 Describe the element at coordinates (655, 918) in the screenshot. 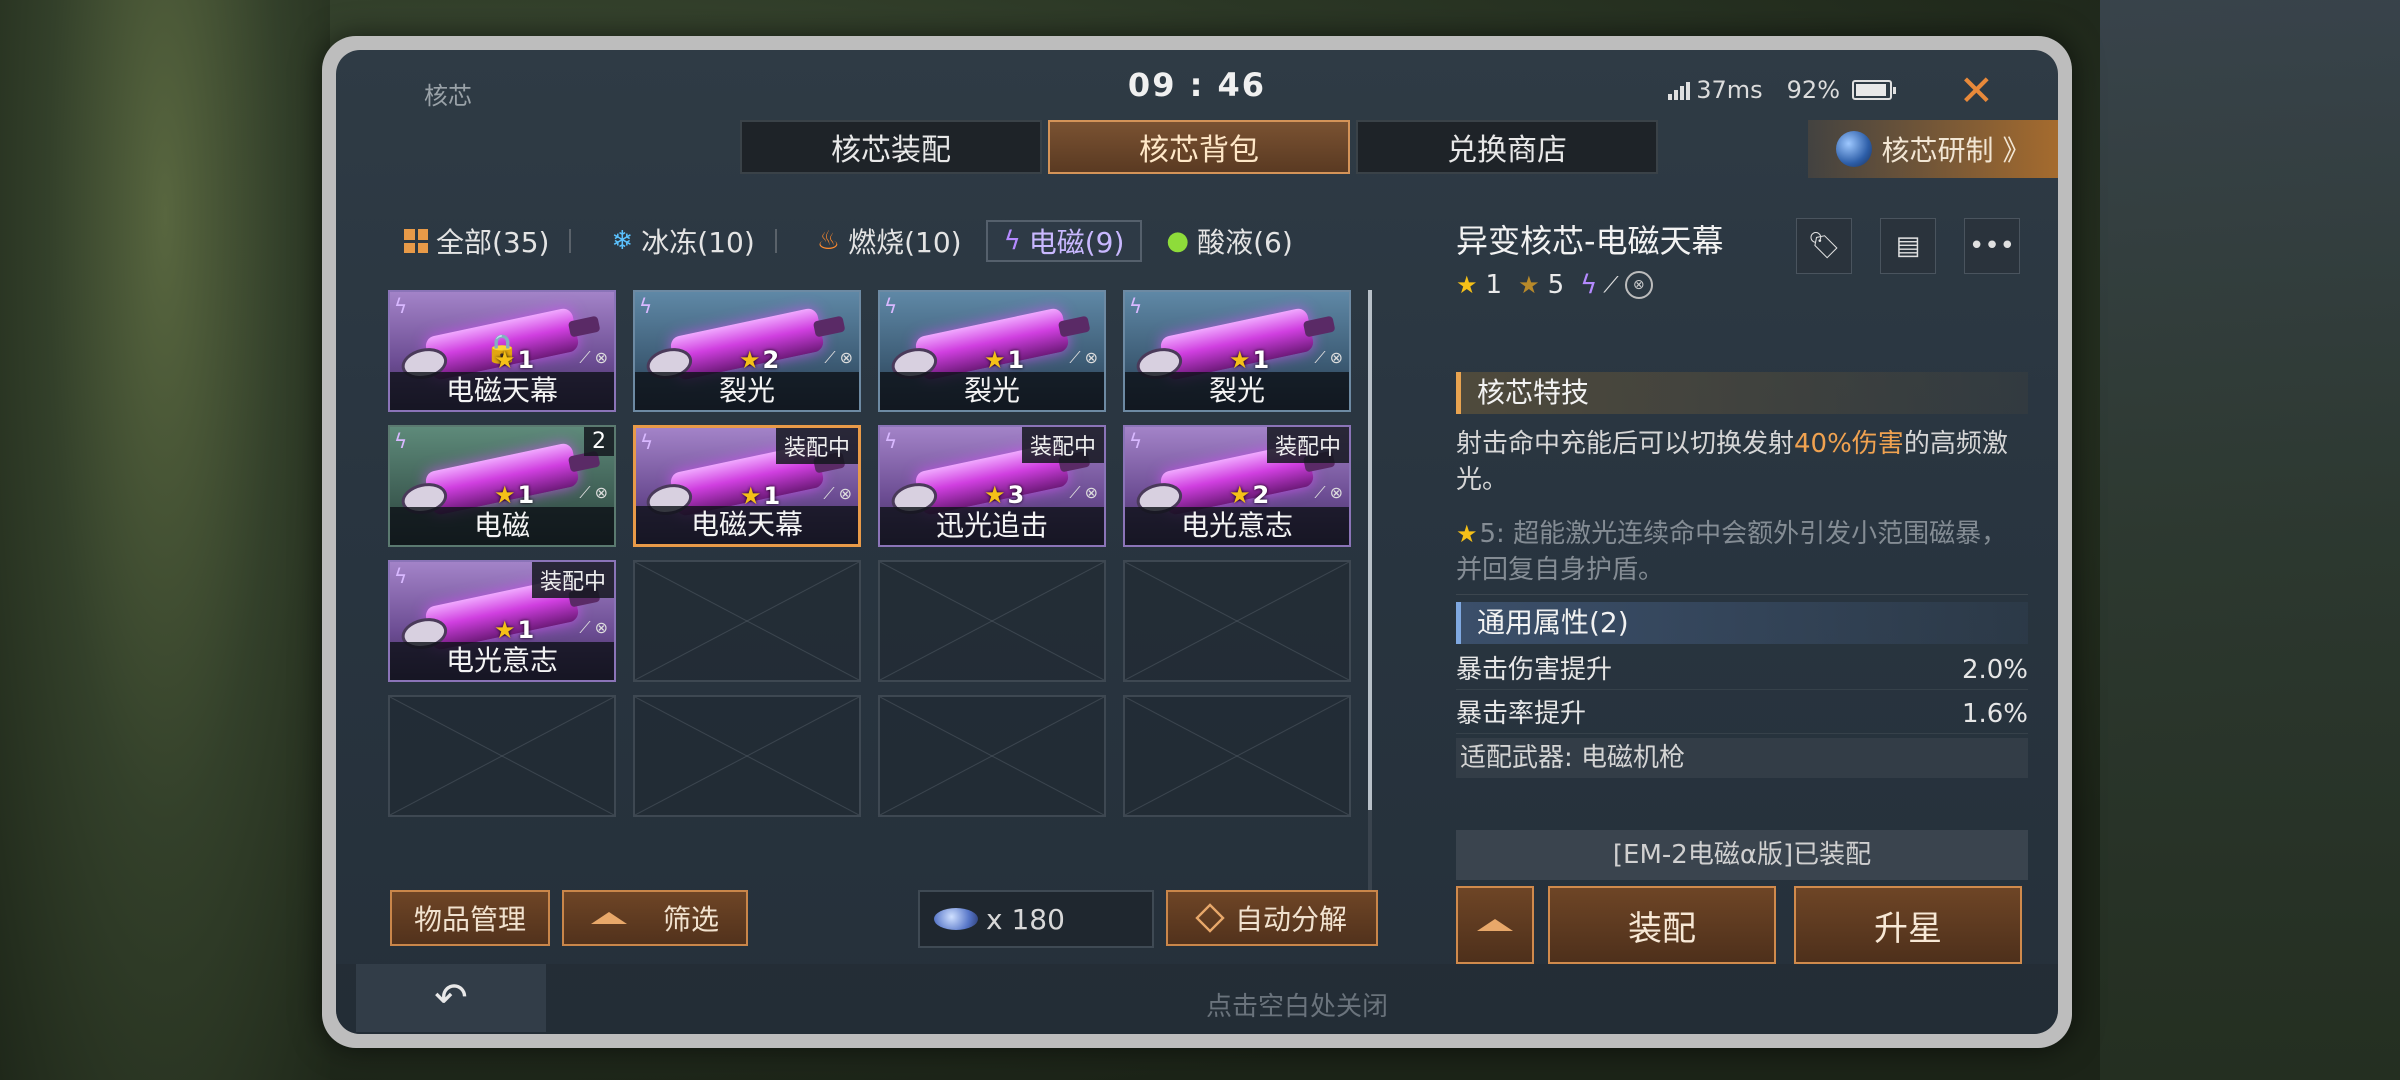

I see `filter-button: 筛选` at that location.